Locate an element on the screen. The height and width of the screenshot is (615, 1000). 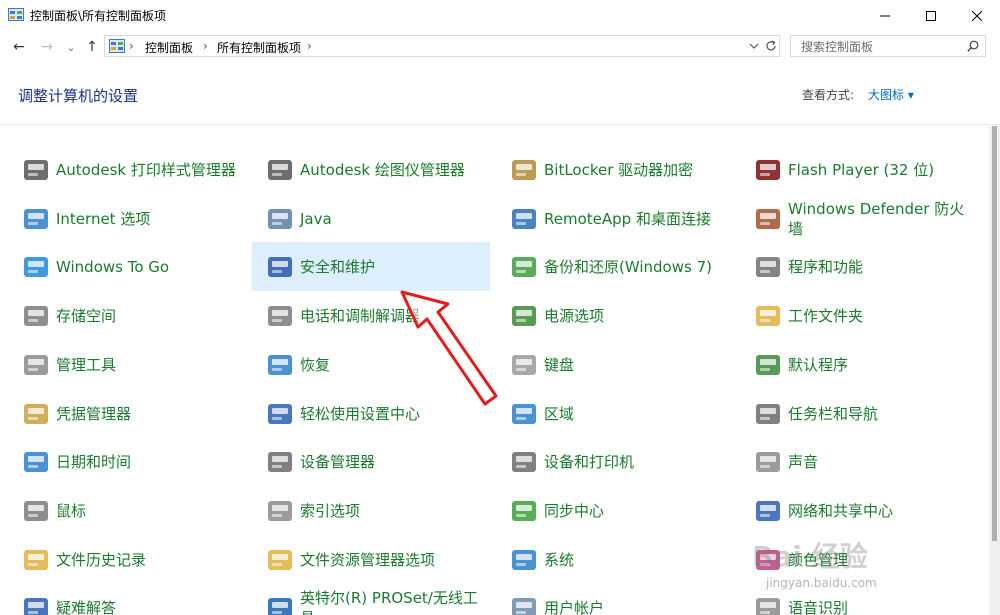
control-panel-item: 恢复 is located at coordinates (371, 364).